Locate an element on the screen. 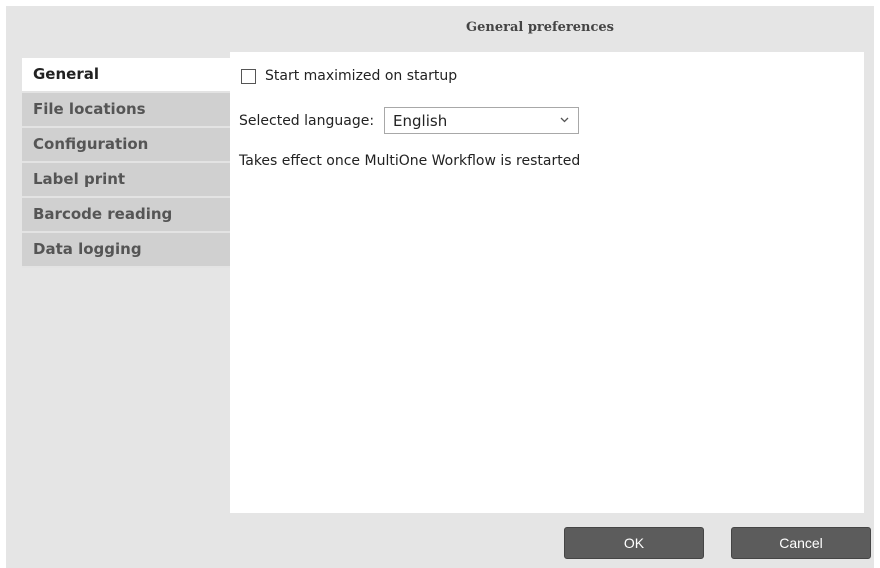 This screenshot has width=880, height=568. cancel-button: Cancel is located at coordinates (801, 543).